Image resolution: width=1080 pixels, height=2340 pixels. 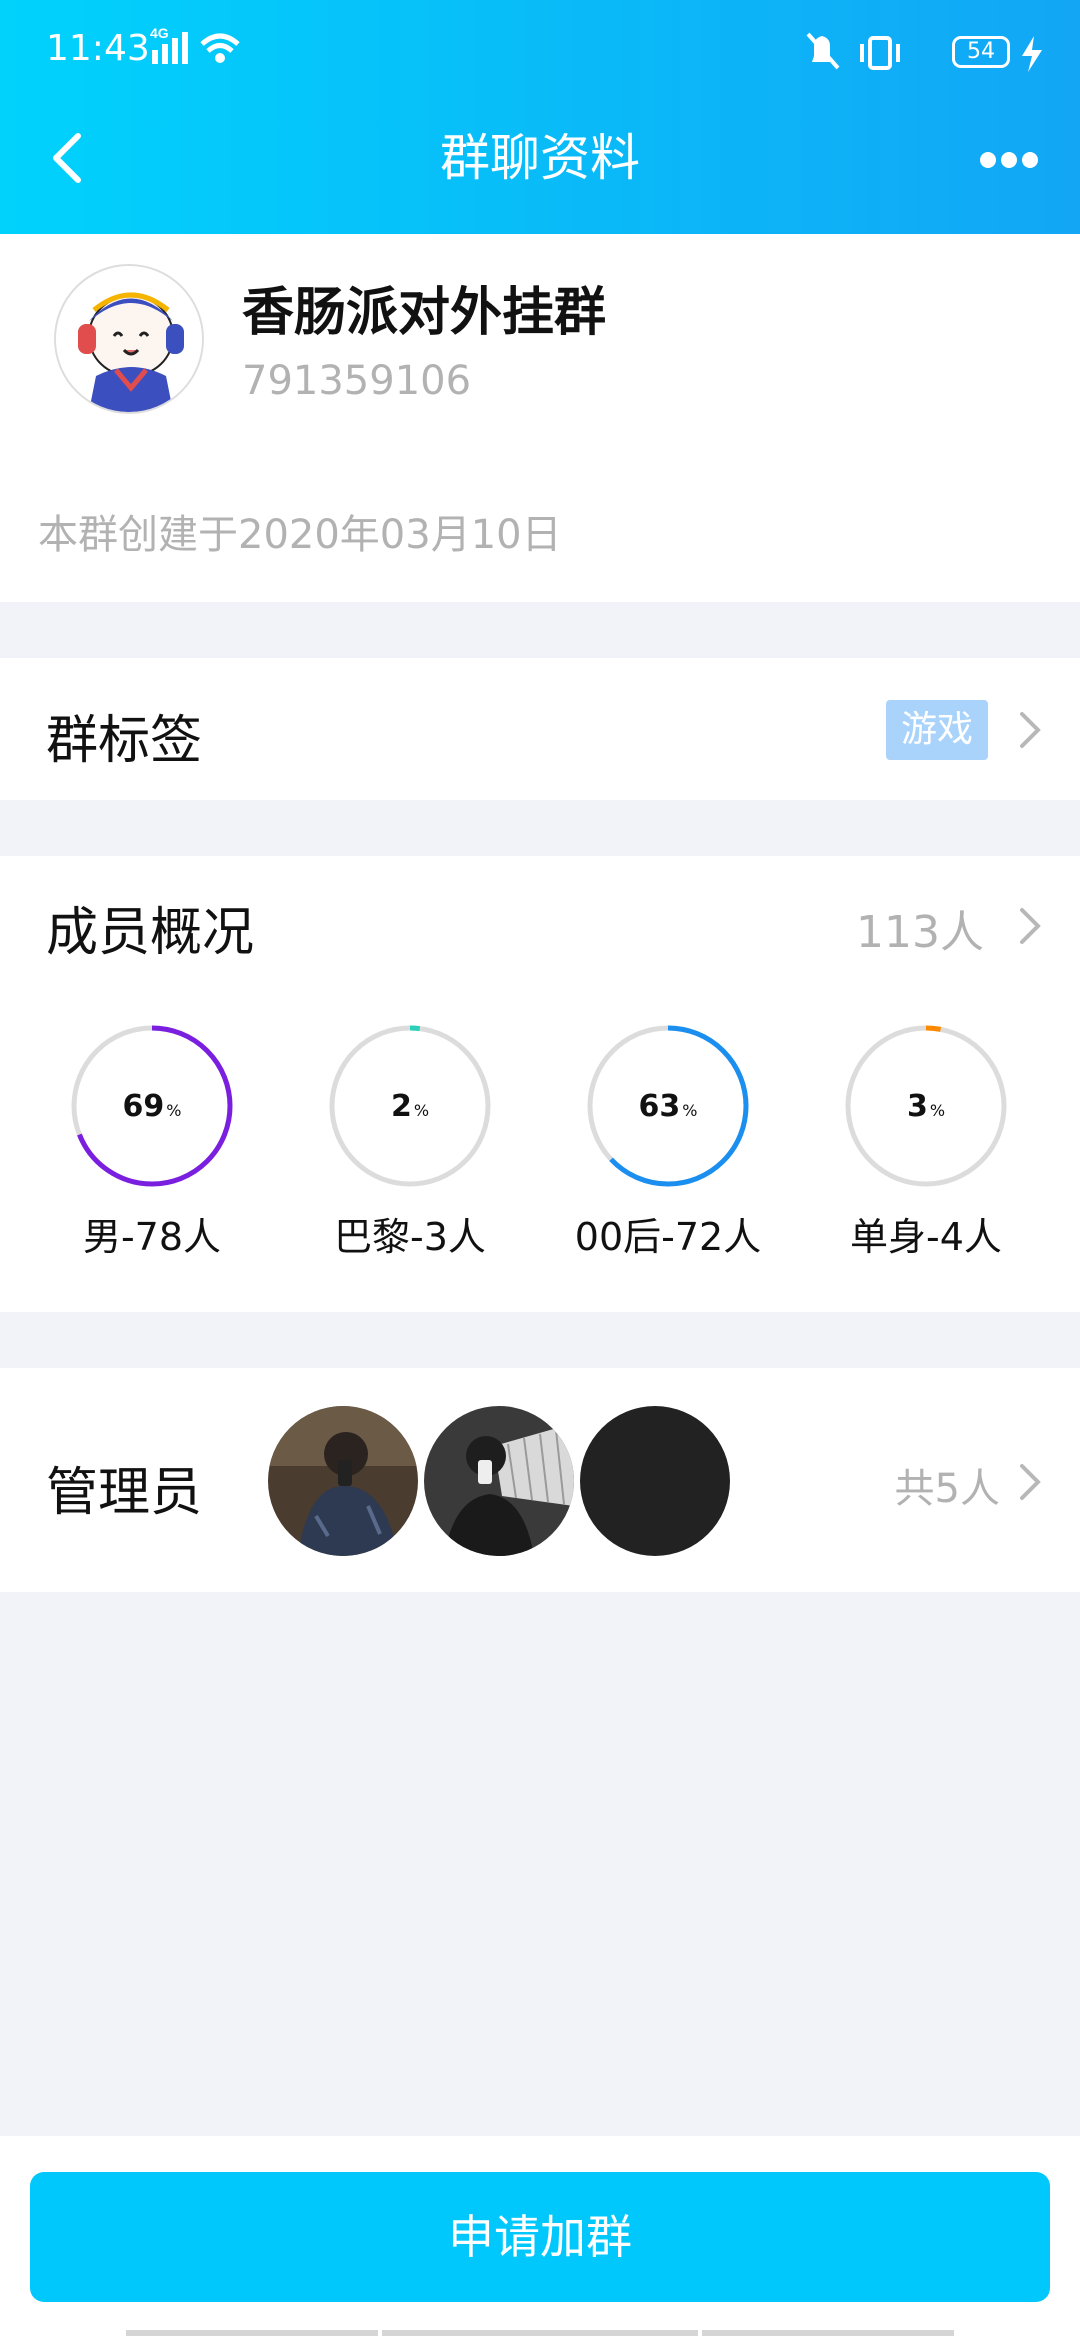 What do you see at coordinates (920, 932) in the screenshot?
I see `members-count: 113人` at bounding box center [920, 932].